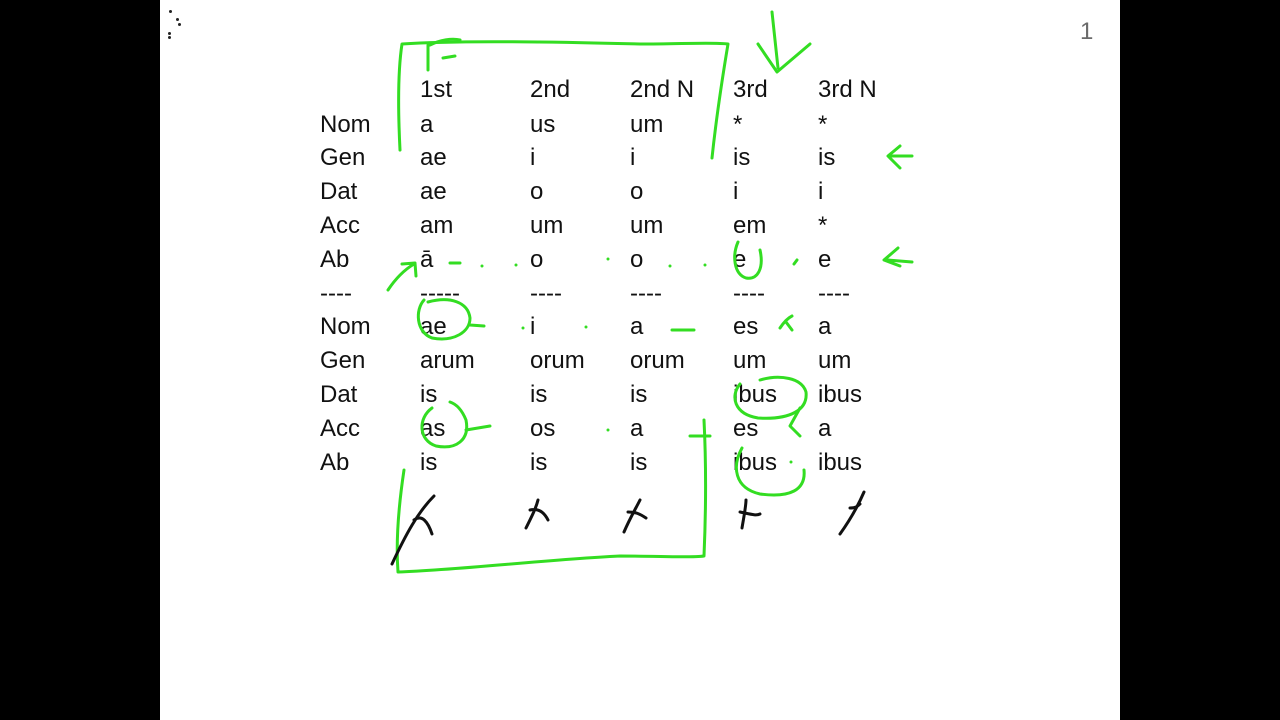  Describe the element at coordinates (784, 42) in the screenshot. I see `down-arrow-icon` at that location.